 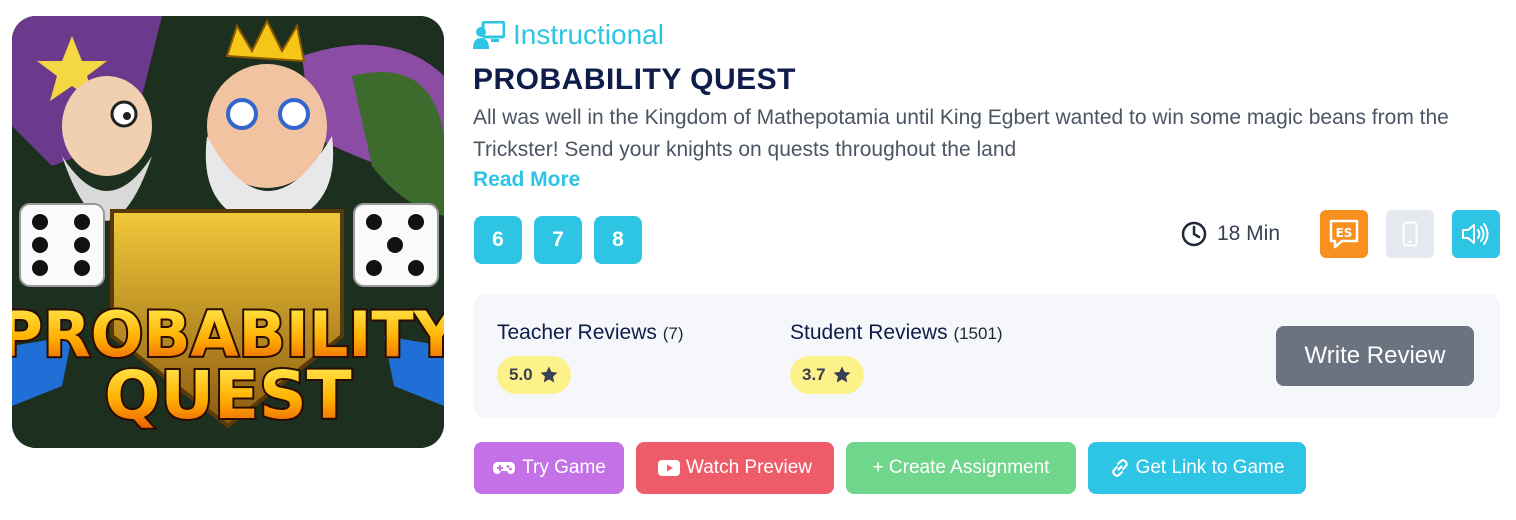 I want to click on student-reviews-count: (1501), so click(x=978, y=333).